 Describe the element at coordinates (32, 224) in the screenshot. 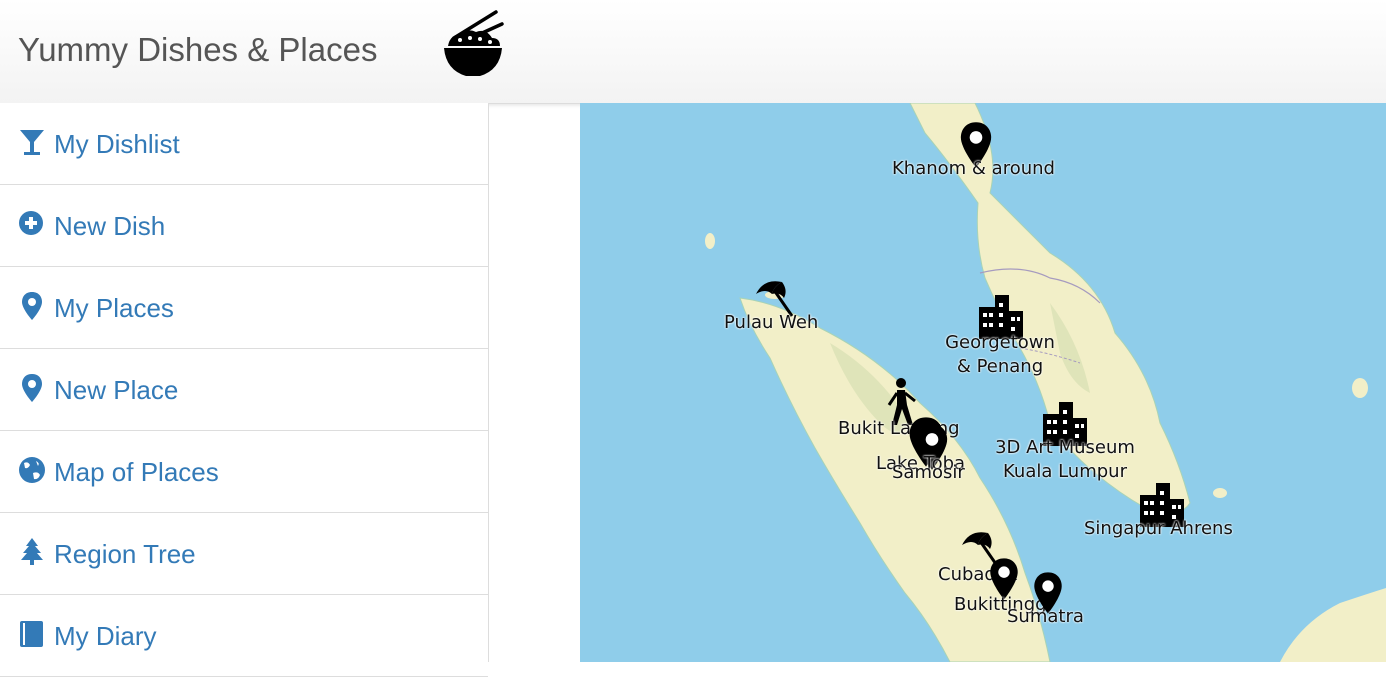

I see `plus-circle-icon` at that location.